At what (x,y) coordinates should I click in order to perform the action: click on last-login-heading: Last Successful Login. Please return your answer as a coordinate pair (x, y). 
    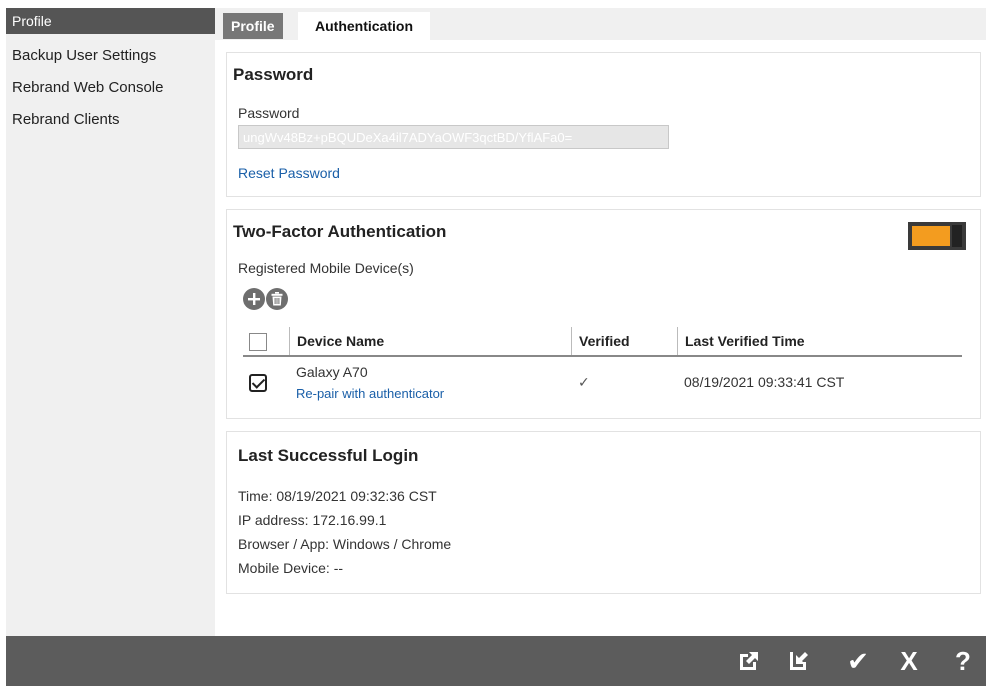
    Looking at the image, I should click on (328, 455).